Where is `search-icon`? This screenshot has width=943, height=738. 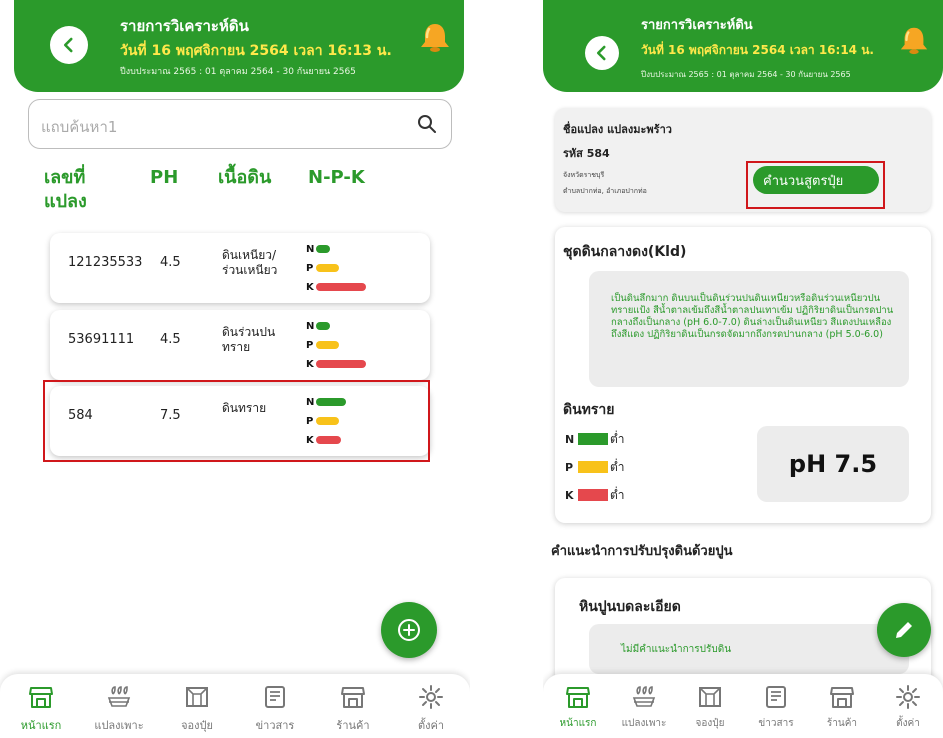 search-icon is located at coordinates (427, 124).